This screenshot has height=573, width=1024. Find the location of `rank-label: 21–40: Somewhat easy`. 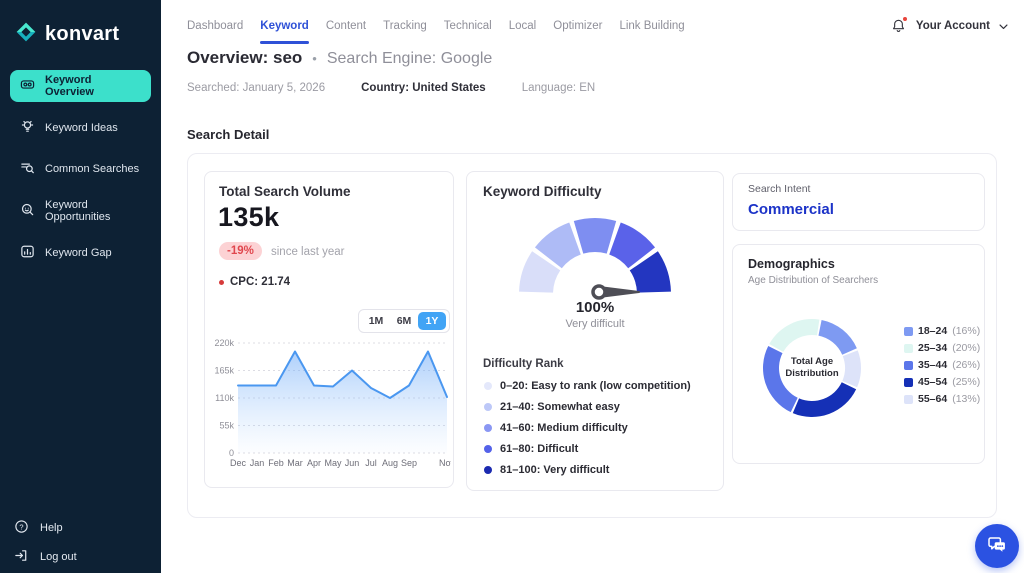

rank-label: 21–40: Somewhat easy is located at coordinates (560, 407).